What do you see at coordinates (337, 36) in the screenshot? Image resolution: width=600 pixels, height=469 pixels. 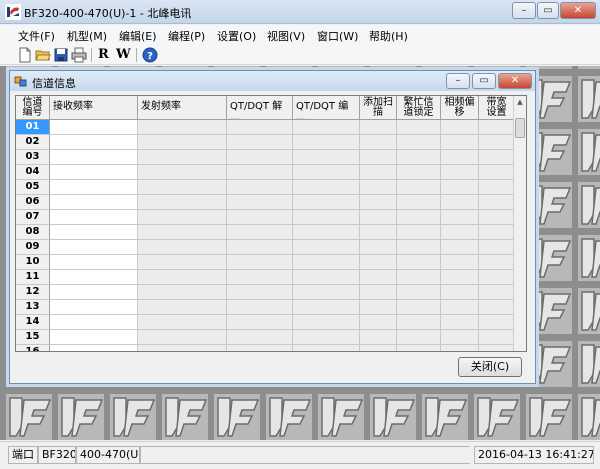 I see `menu-window: 窗口(W)` at bounding box center [337, 36].